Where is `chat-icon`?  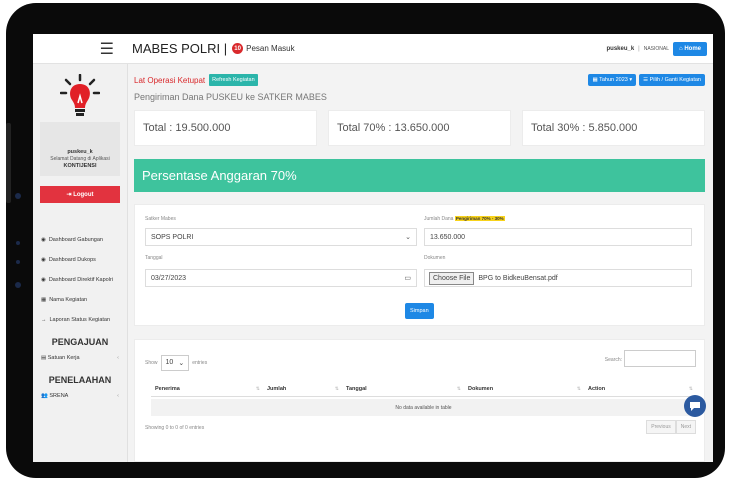 chat-icon is located at coordinates (695, 406).